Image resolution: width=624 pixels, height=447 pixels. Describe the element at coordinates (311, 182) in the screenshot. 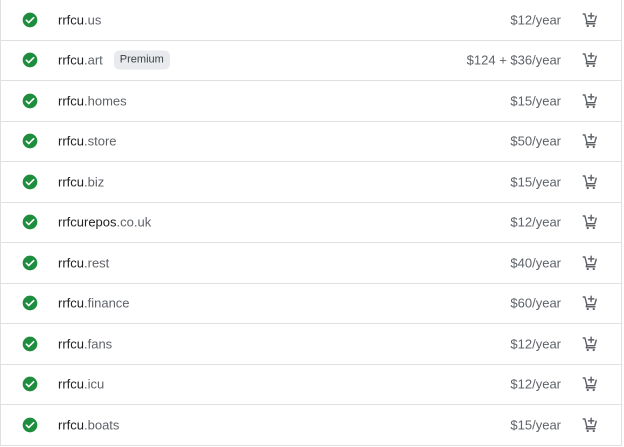

I see `domain-row: rrfcu .biz $15/year` at that location.